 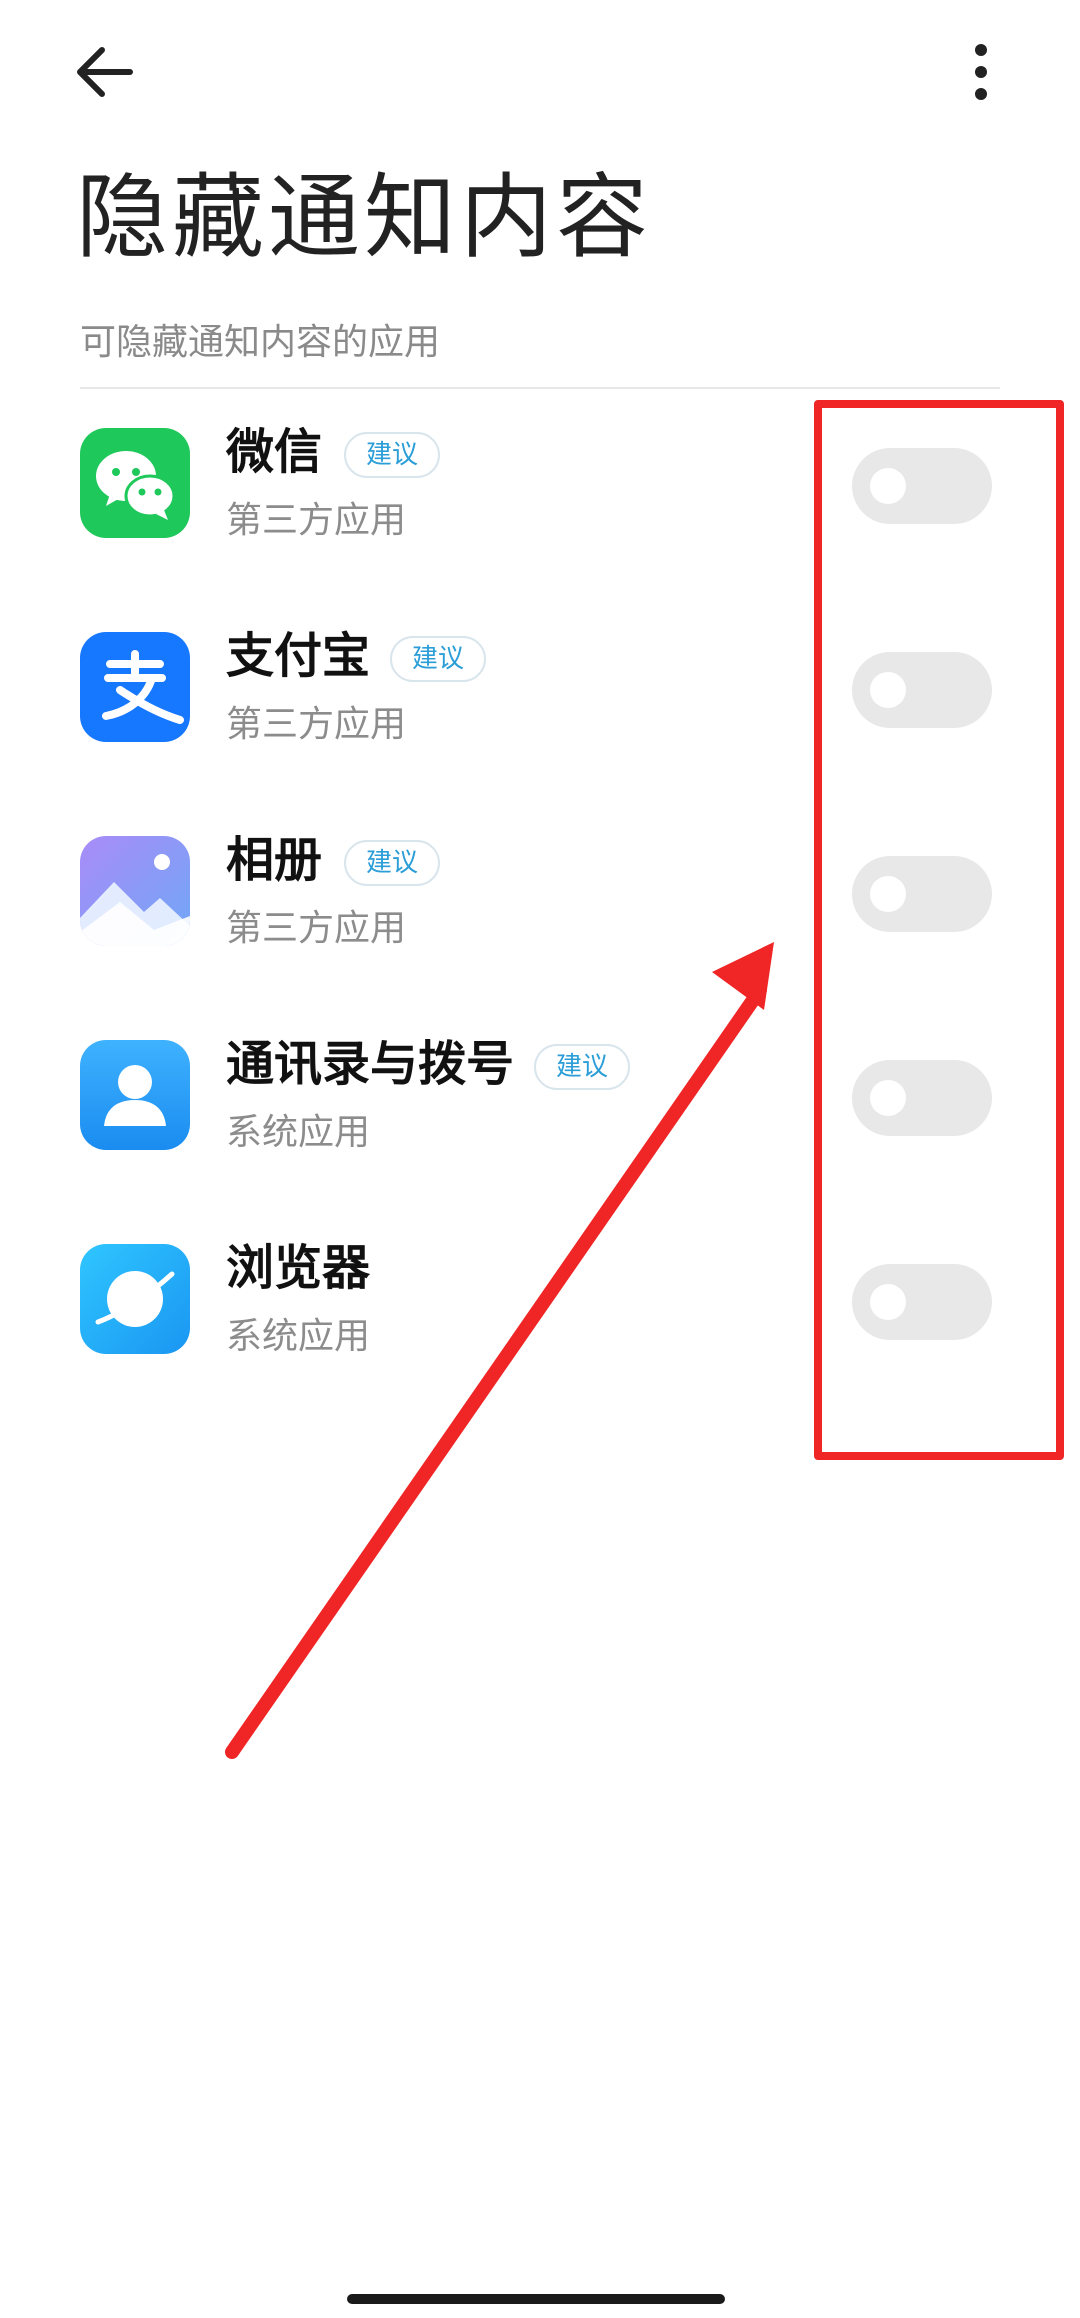 I want to click on app-row-gallery: 相册 建议 第三方应用, so click(x=540, y=908).